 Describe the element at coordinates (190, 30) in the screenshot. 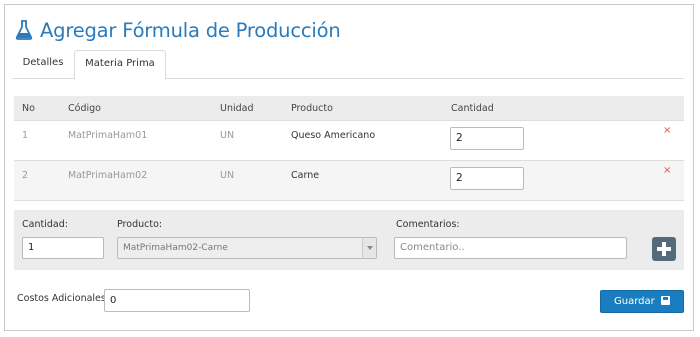

I see `page-title: Agregar Fórmula de Producción` at that location.